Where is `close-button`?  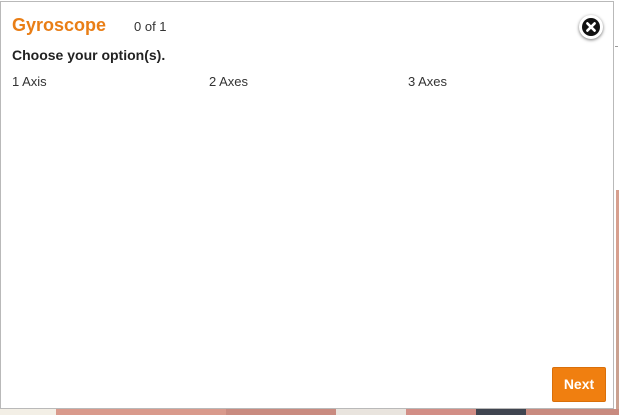 close-button is located at coordinates (591, 27).